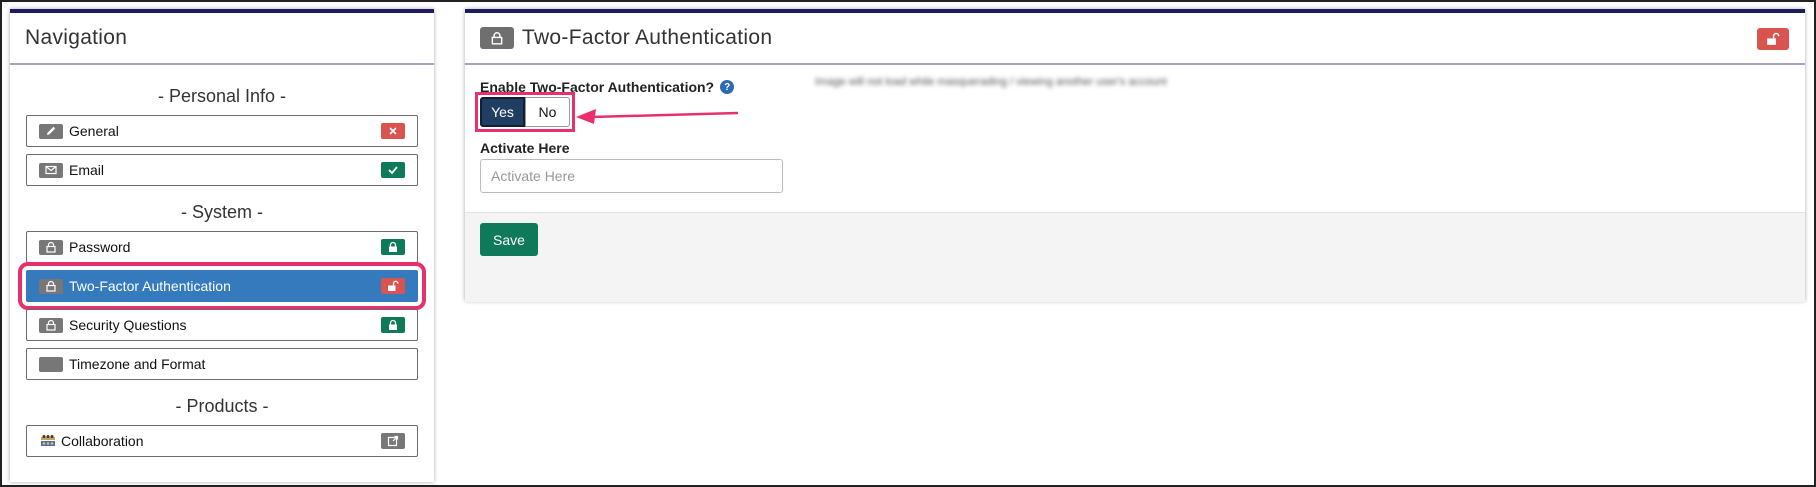  What do you see at coordinates (631, 176) in the screenshot?
I see `activate-here-input` at bounding box center [631, 176].